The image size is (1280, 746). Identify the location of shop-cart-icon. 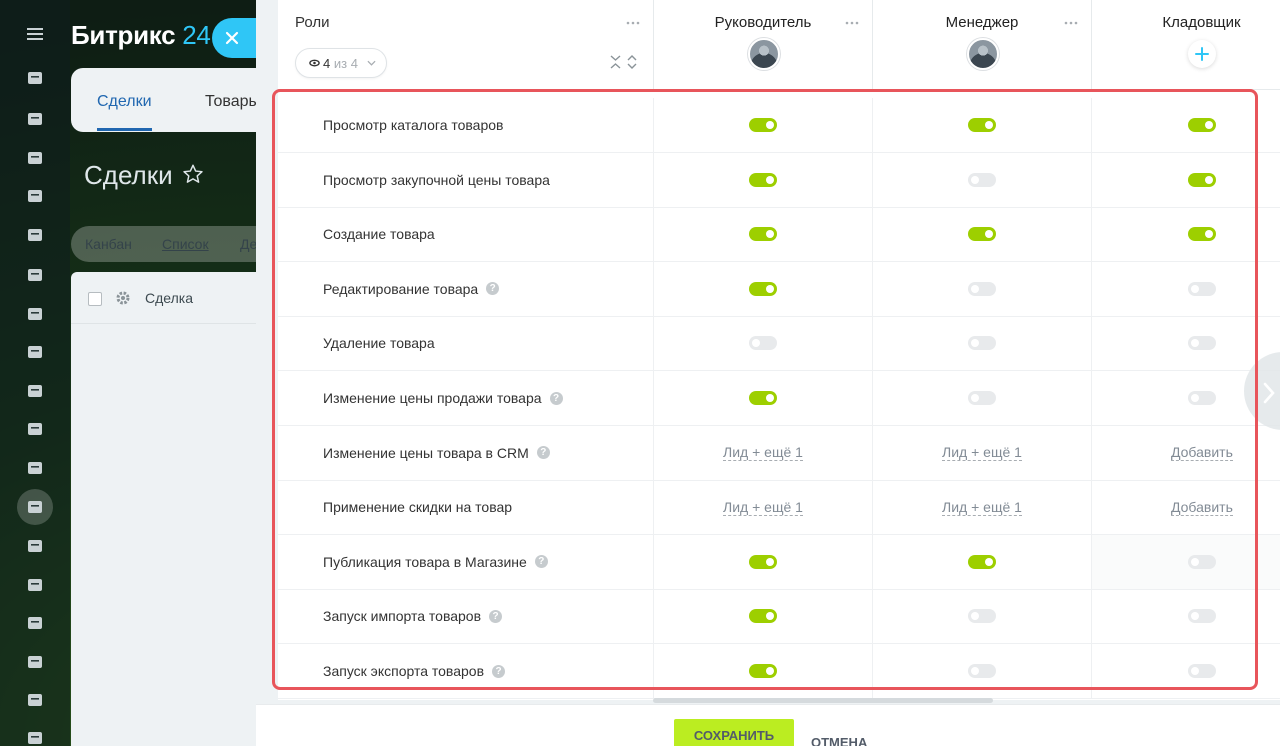
(35, 662).